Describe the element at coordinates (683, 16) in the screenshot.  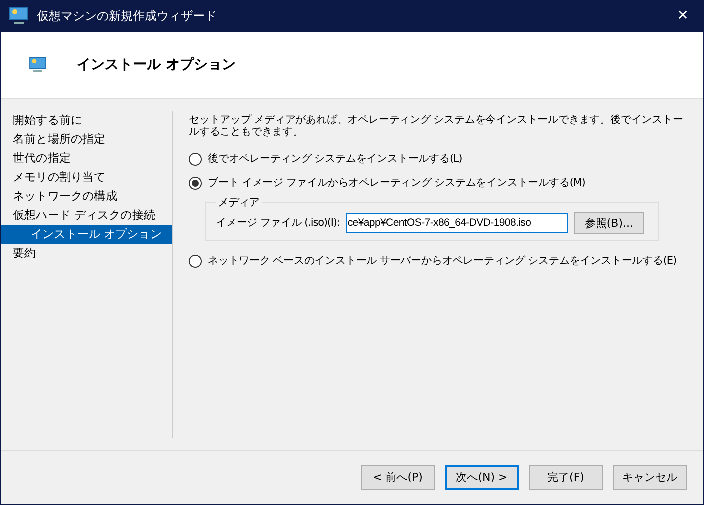
I see `close-button: ✕` at that location.